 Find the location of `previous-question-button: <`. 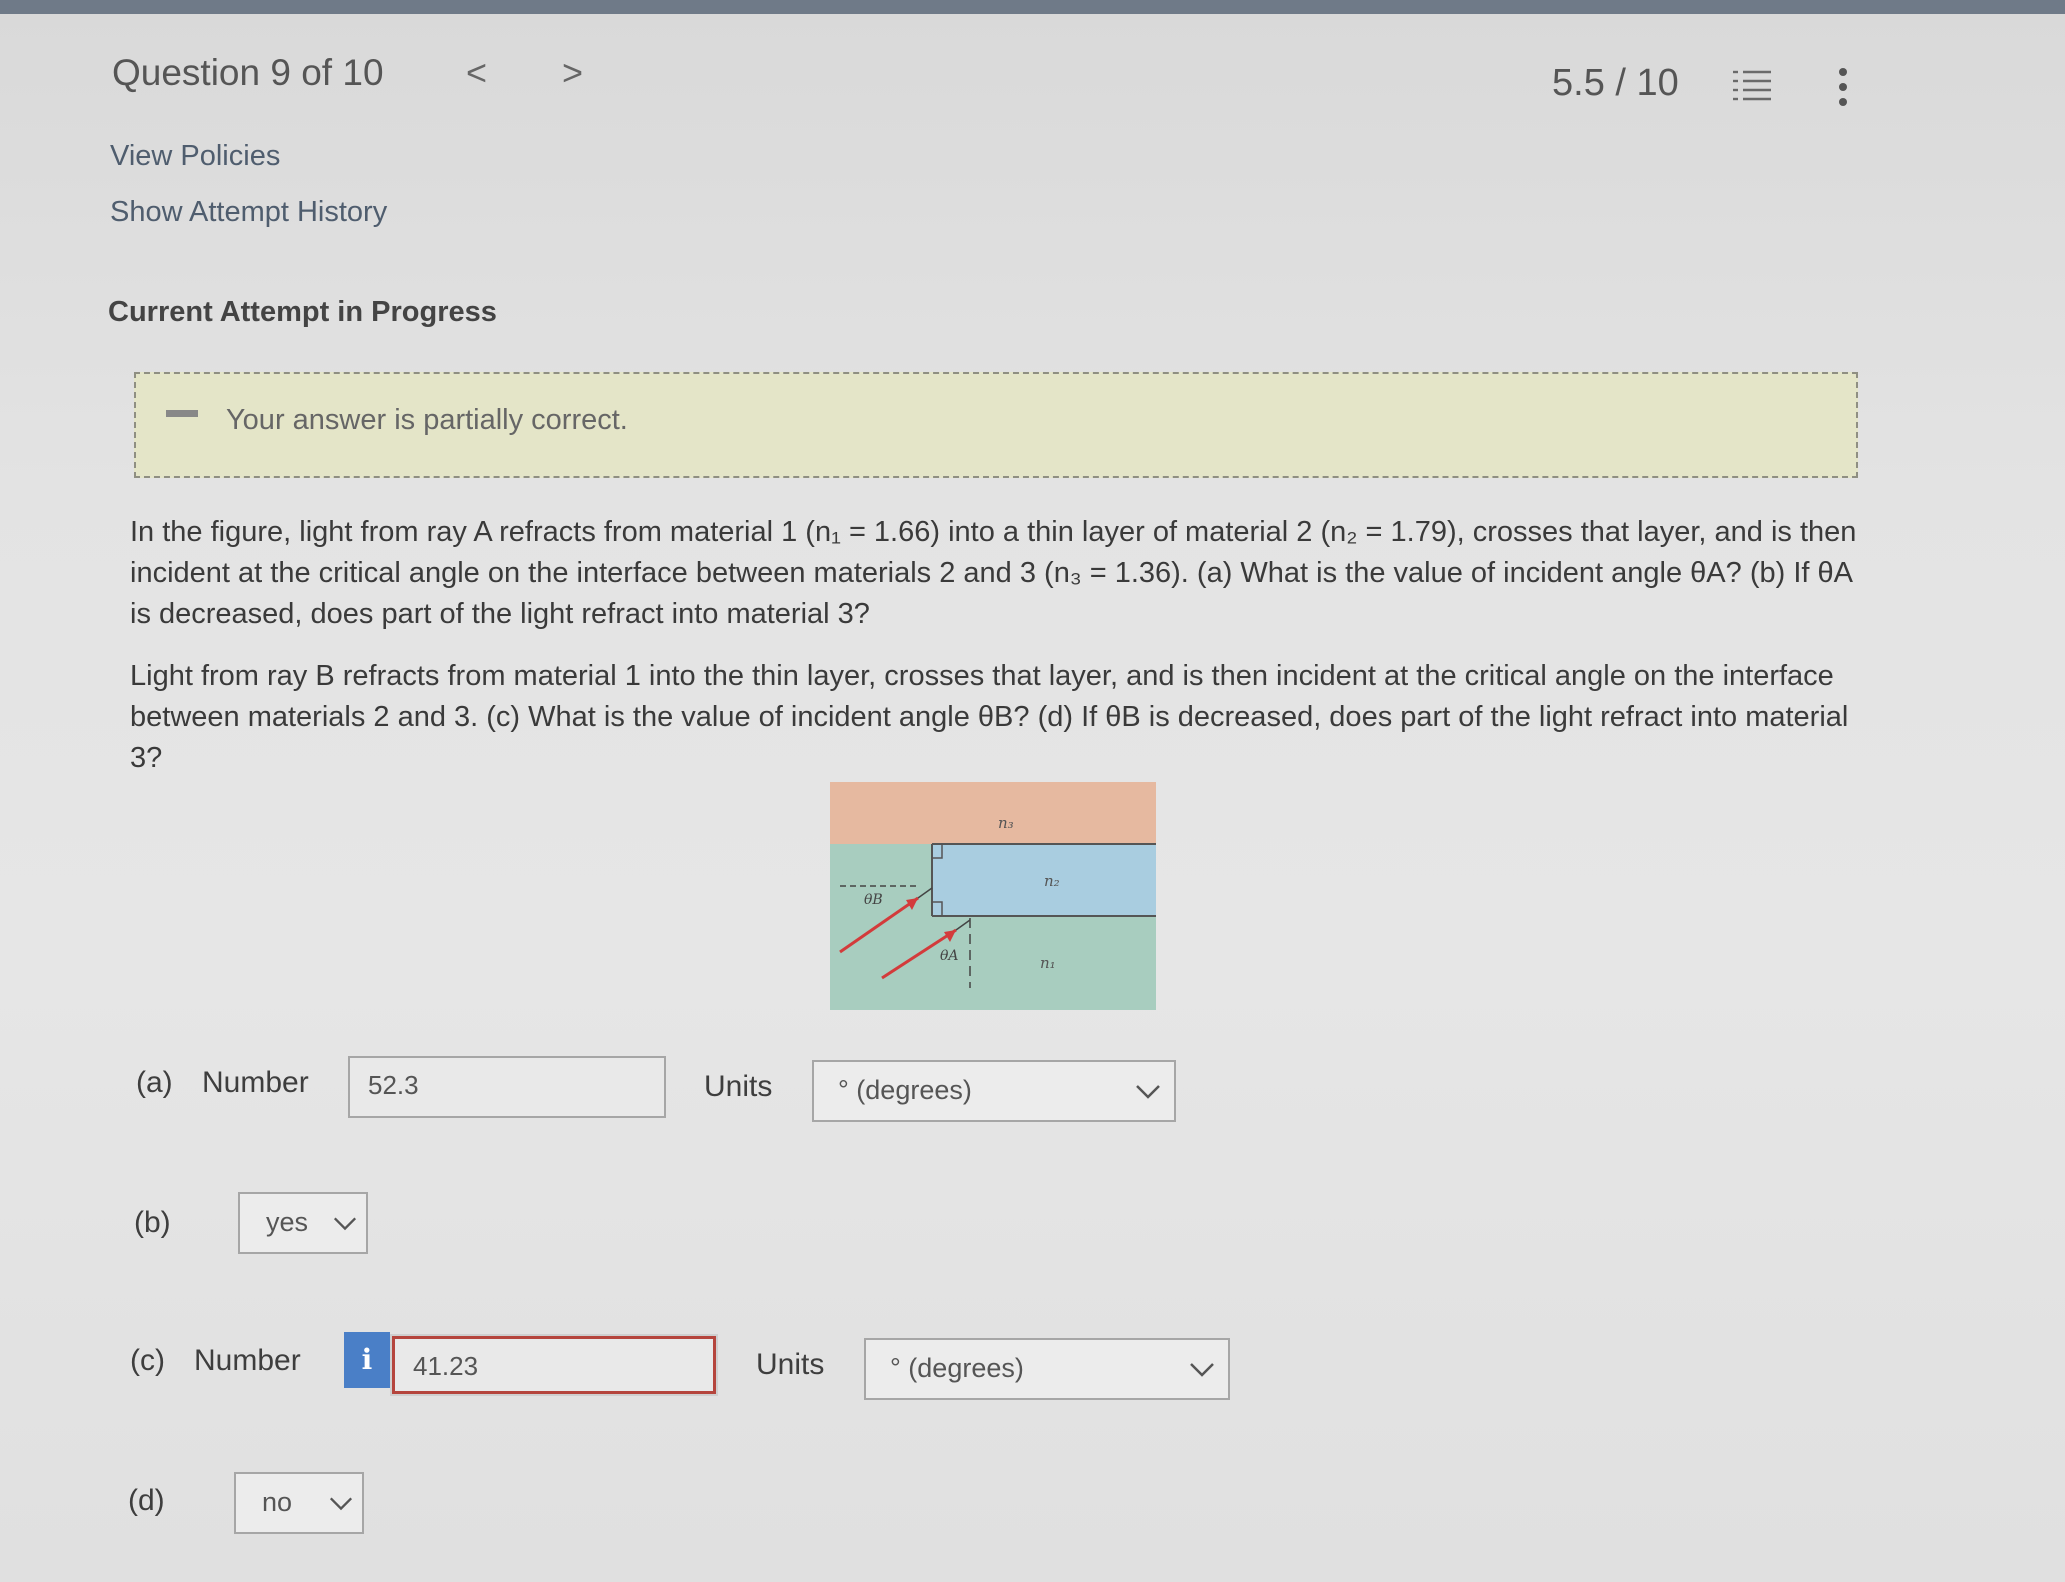

previous-question-button: < is located at coordinates (476, 73).